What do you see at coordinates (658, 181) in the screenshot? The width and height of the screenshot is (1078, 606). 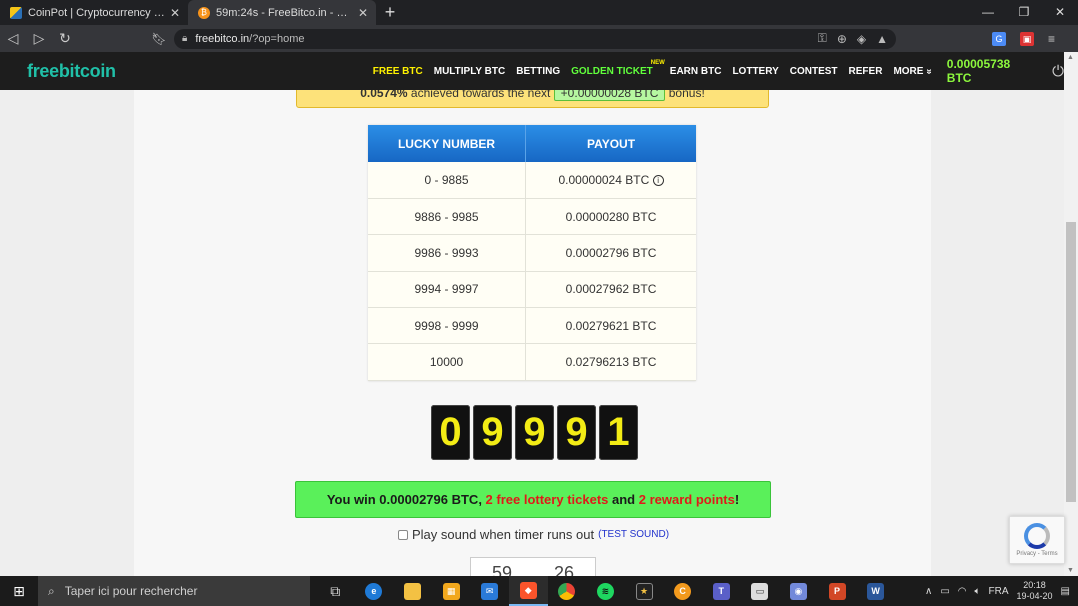 I see `info-icon: i` at bounding box center [658, 181].